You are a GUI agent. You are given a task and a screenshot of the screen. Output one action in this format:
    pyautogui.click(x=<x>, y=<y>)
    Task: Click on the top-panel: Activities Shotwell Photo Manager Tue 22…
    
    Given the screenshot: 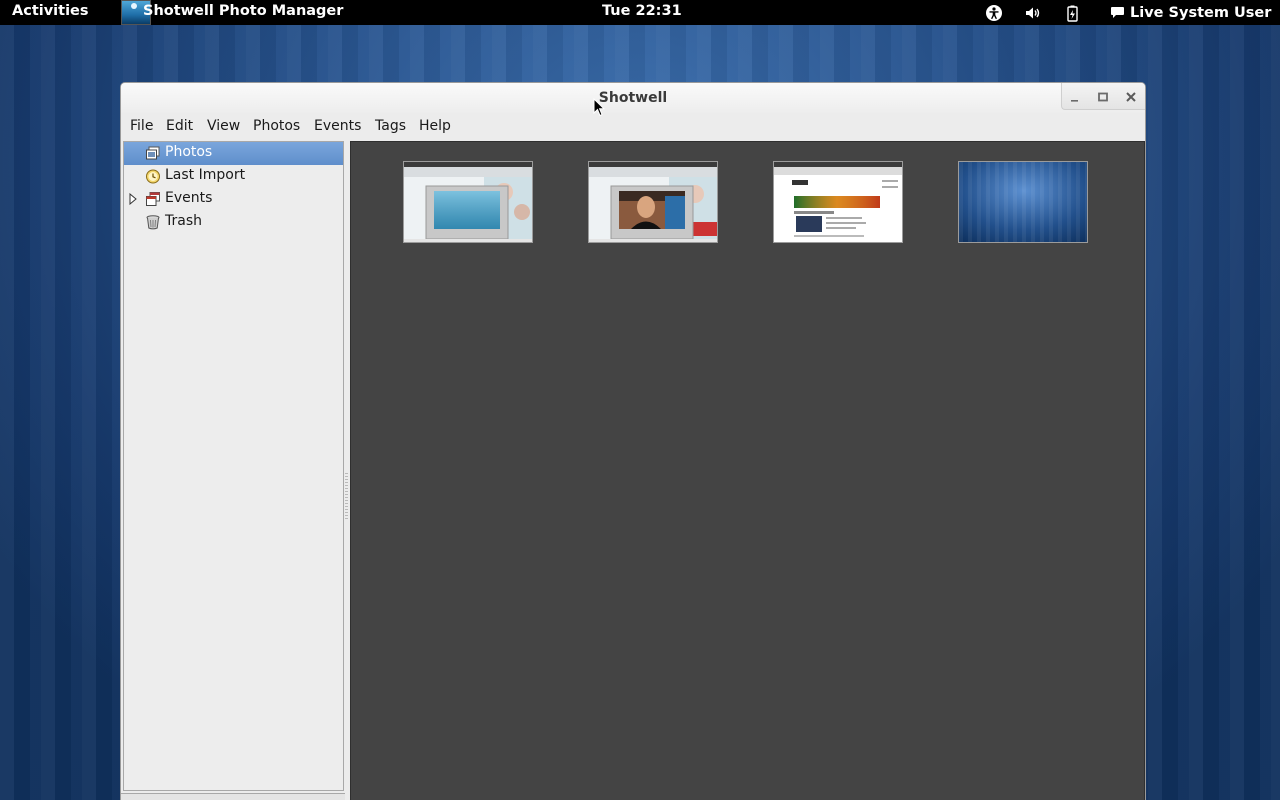 What is the action you would take?
    pyautogui.click(x=640, y=12)
    